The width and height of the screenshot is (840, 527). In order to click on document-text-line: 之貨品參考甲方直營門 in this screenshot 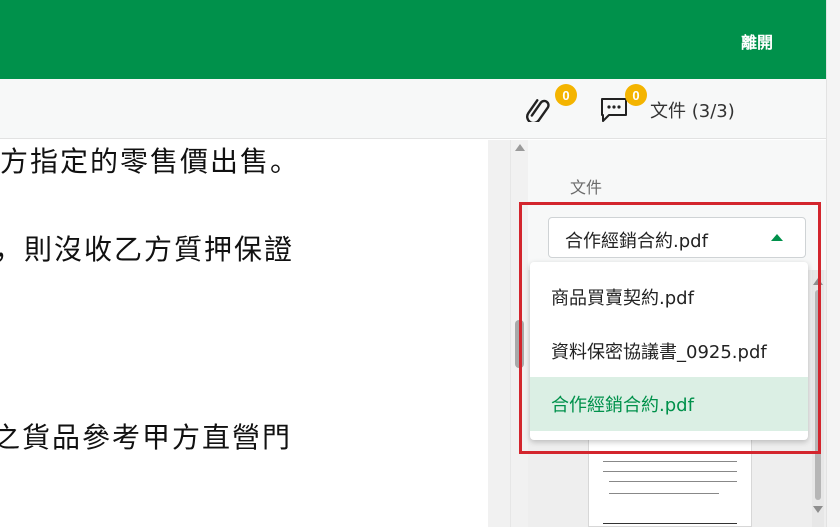, I will do `click(146, 437)`.